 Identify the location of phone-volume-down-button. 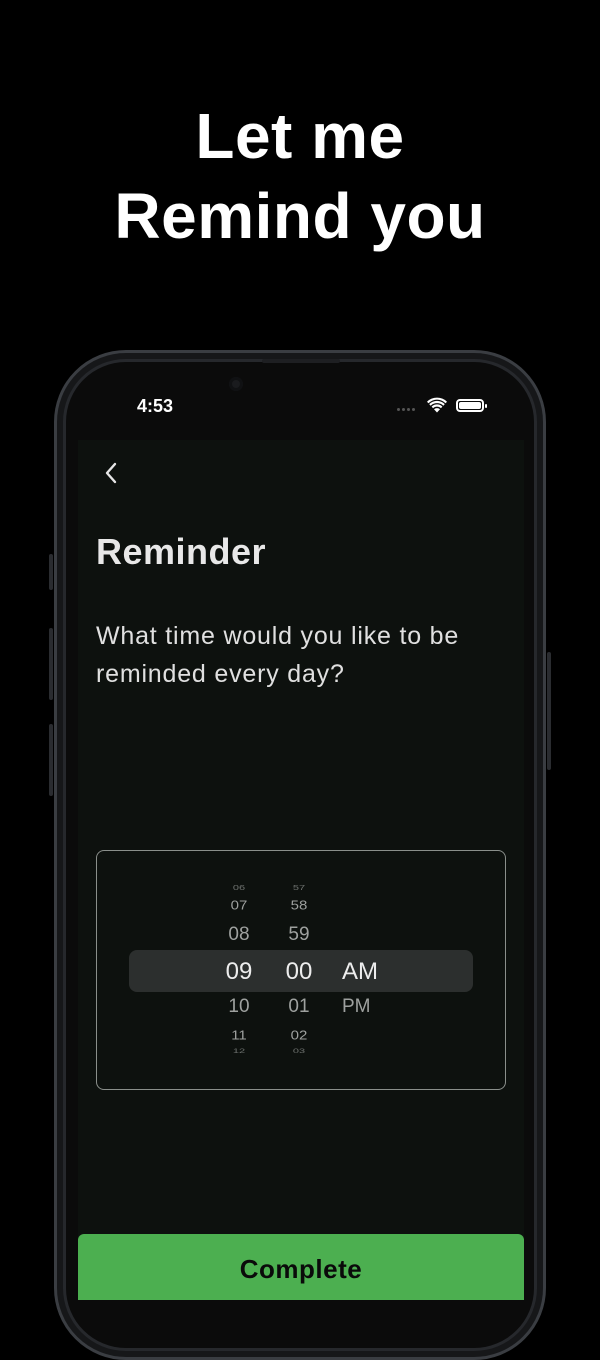
(51, 760).